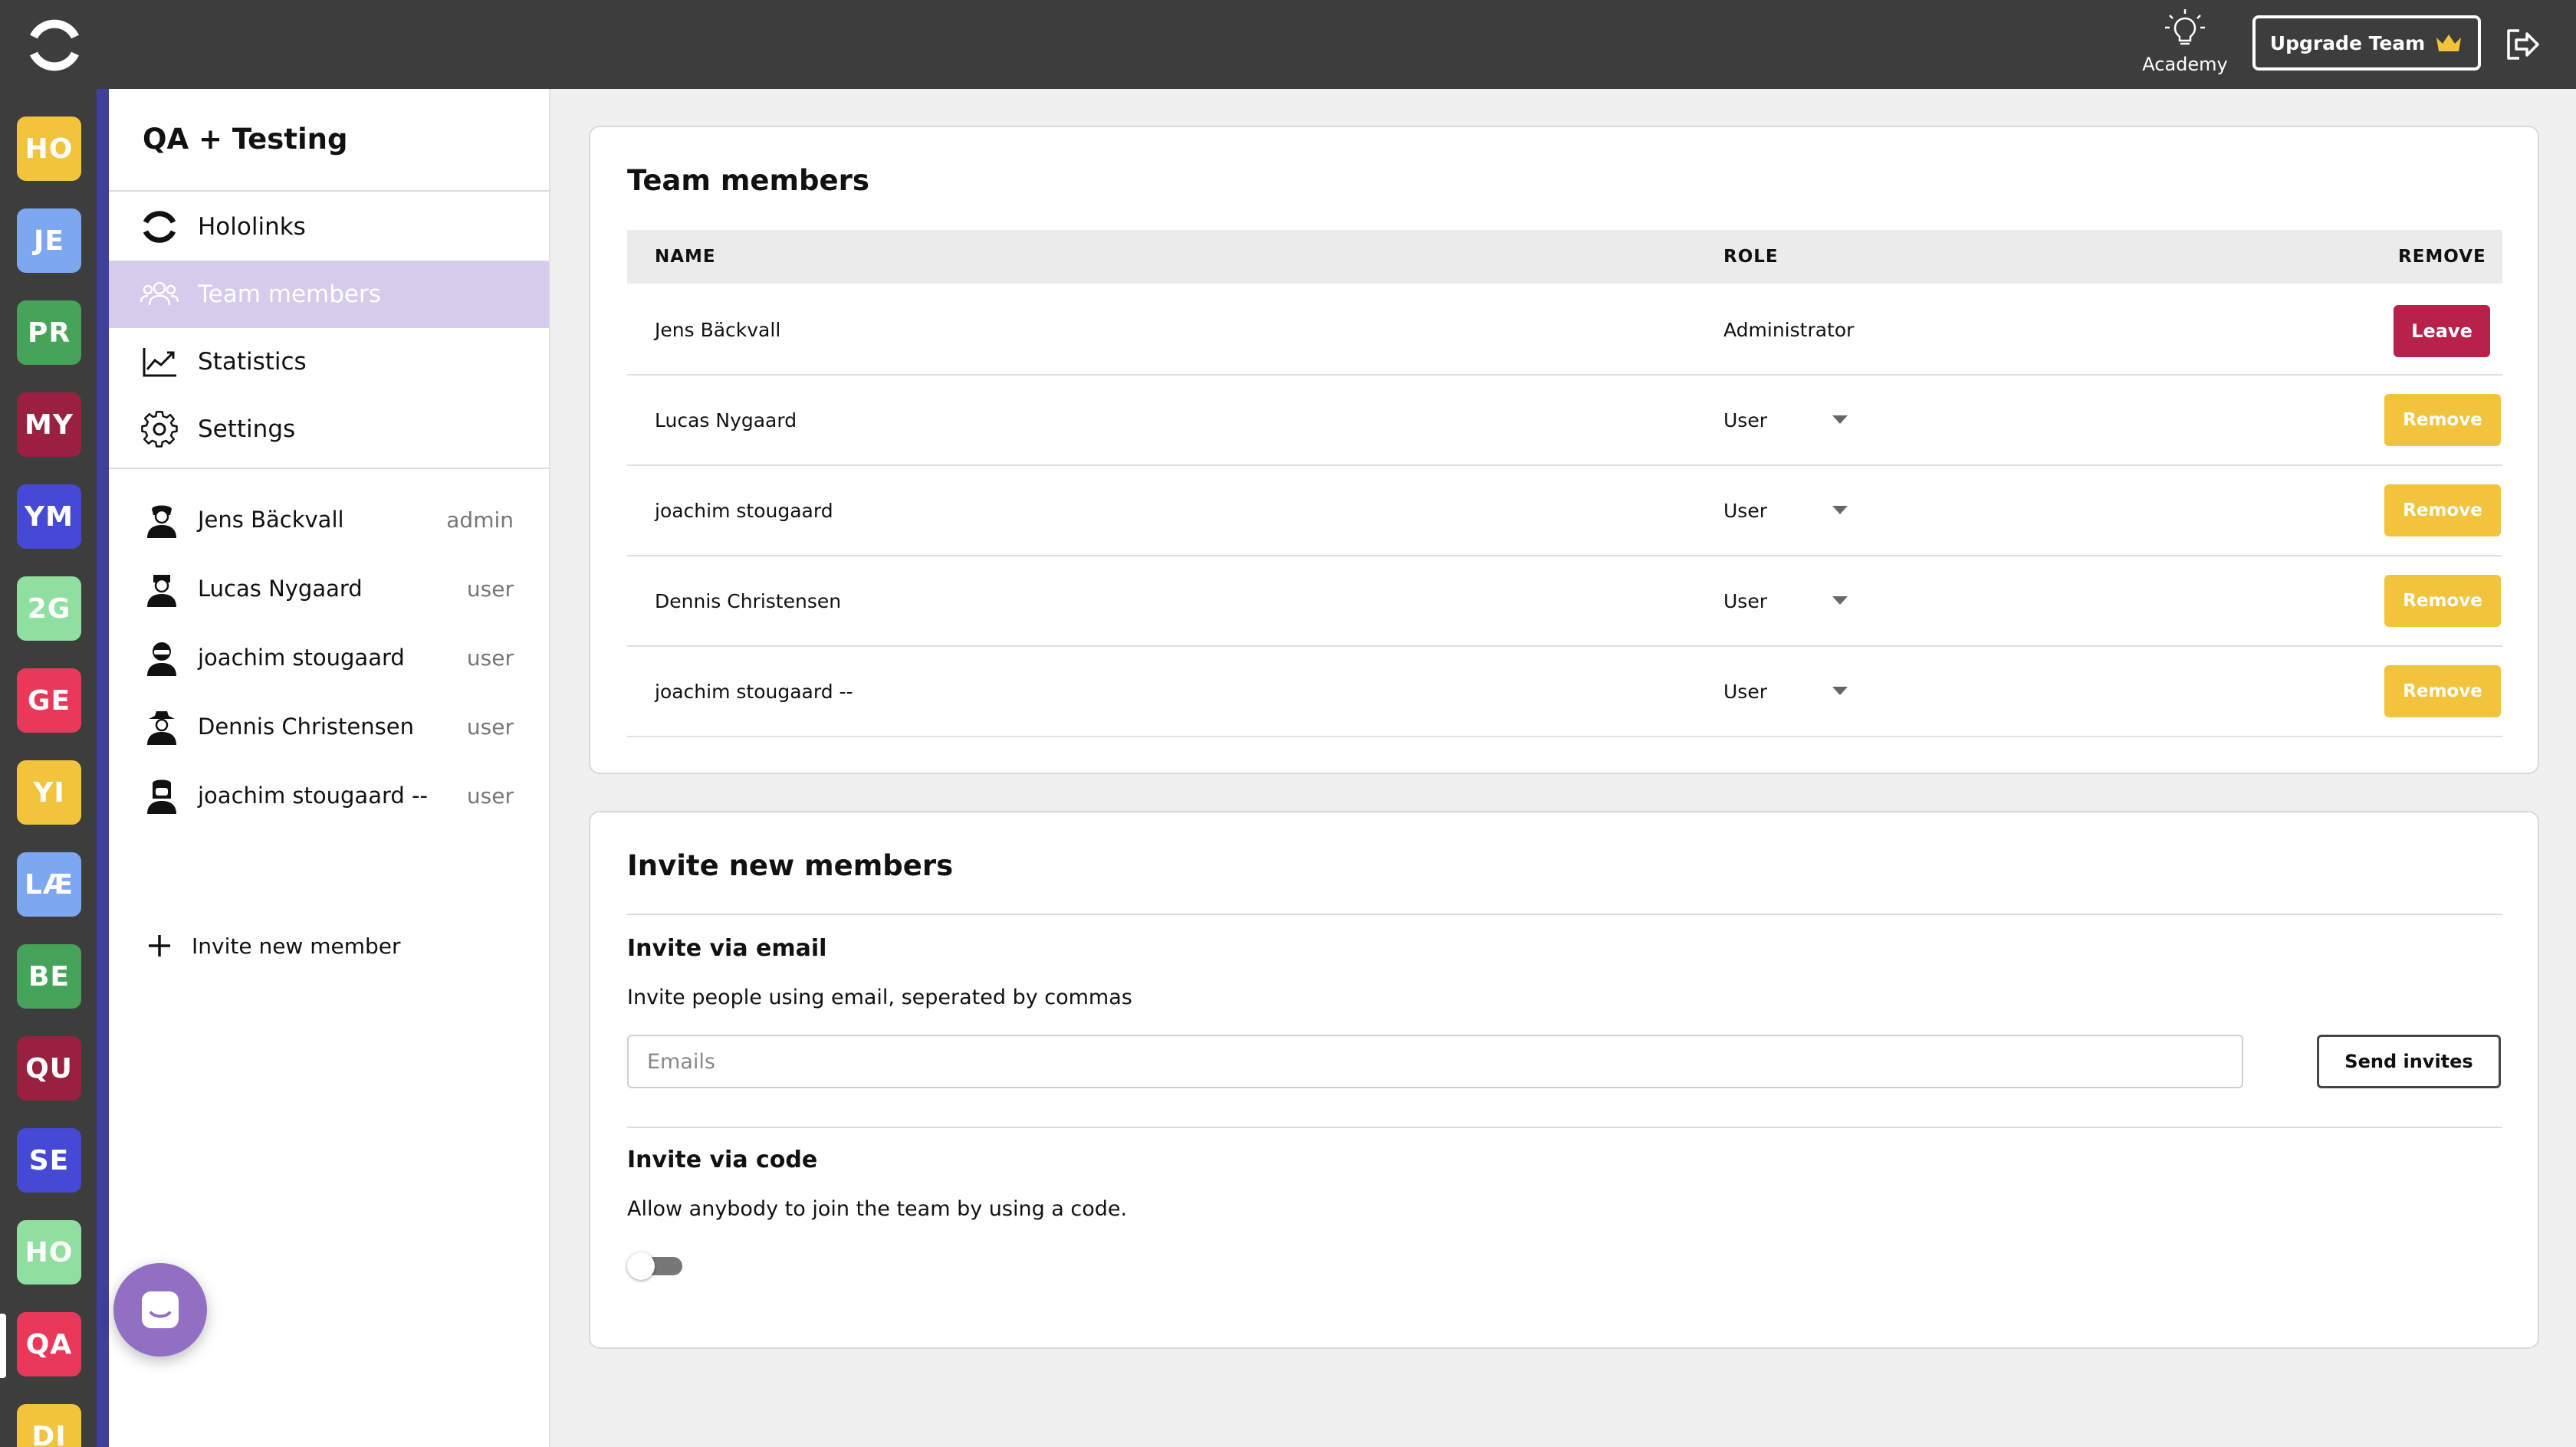 Image resolution: width=2576 pixels, height=1447 pixels. Describe the element at coordinates (329, 227) in the screenshot. I see `nav-item-hololinks: Hololinks` at that location.